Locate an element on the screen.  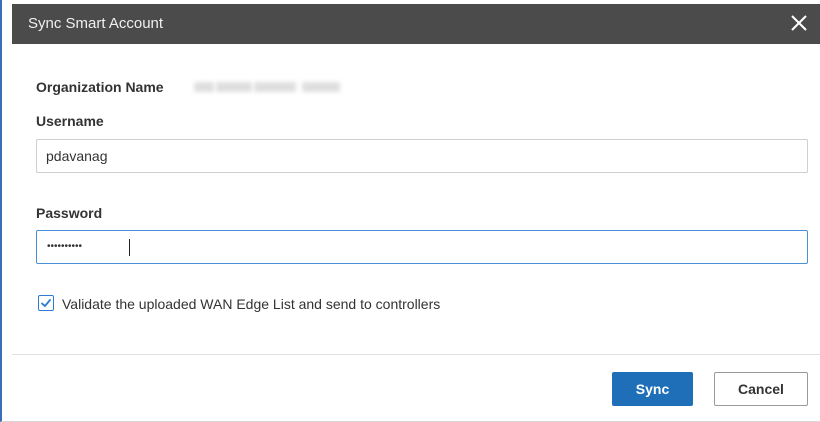
checkmark-icon is located at coordinates (46, 303).